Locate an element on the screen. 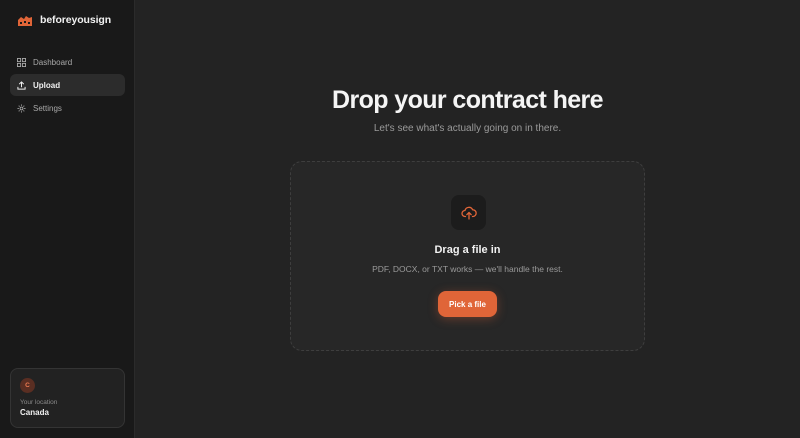 The width and height of the screenshot is (800, 438). gear-icon is located at coordinates (21, 108).